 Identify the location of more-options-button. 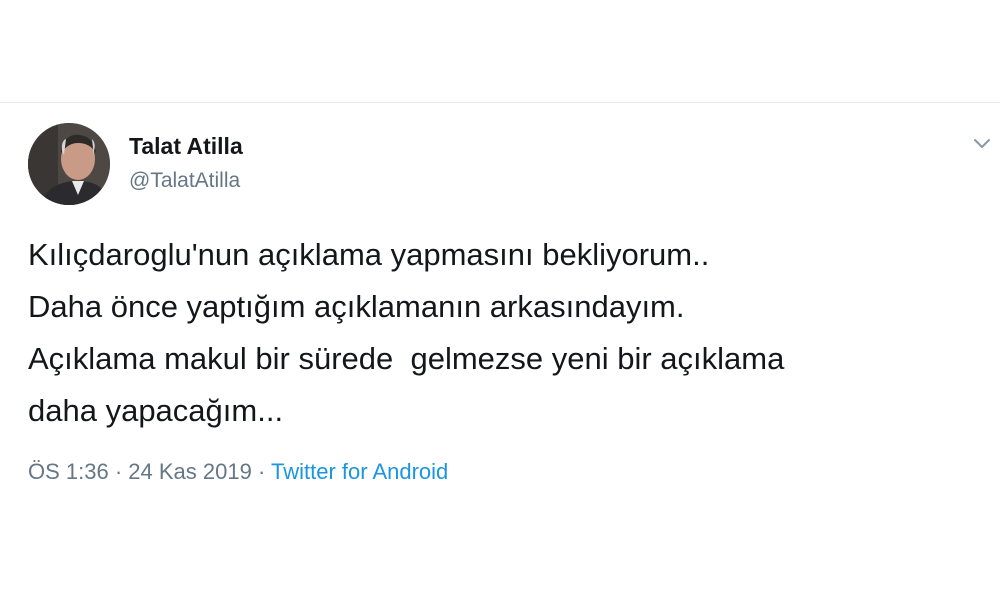
(982, 143).